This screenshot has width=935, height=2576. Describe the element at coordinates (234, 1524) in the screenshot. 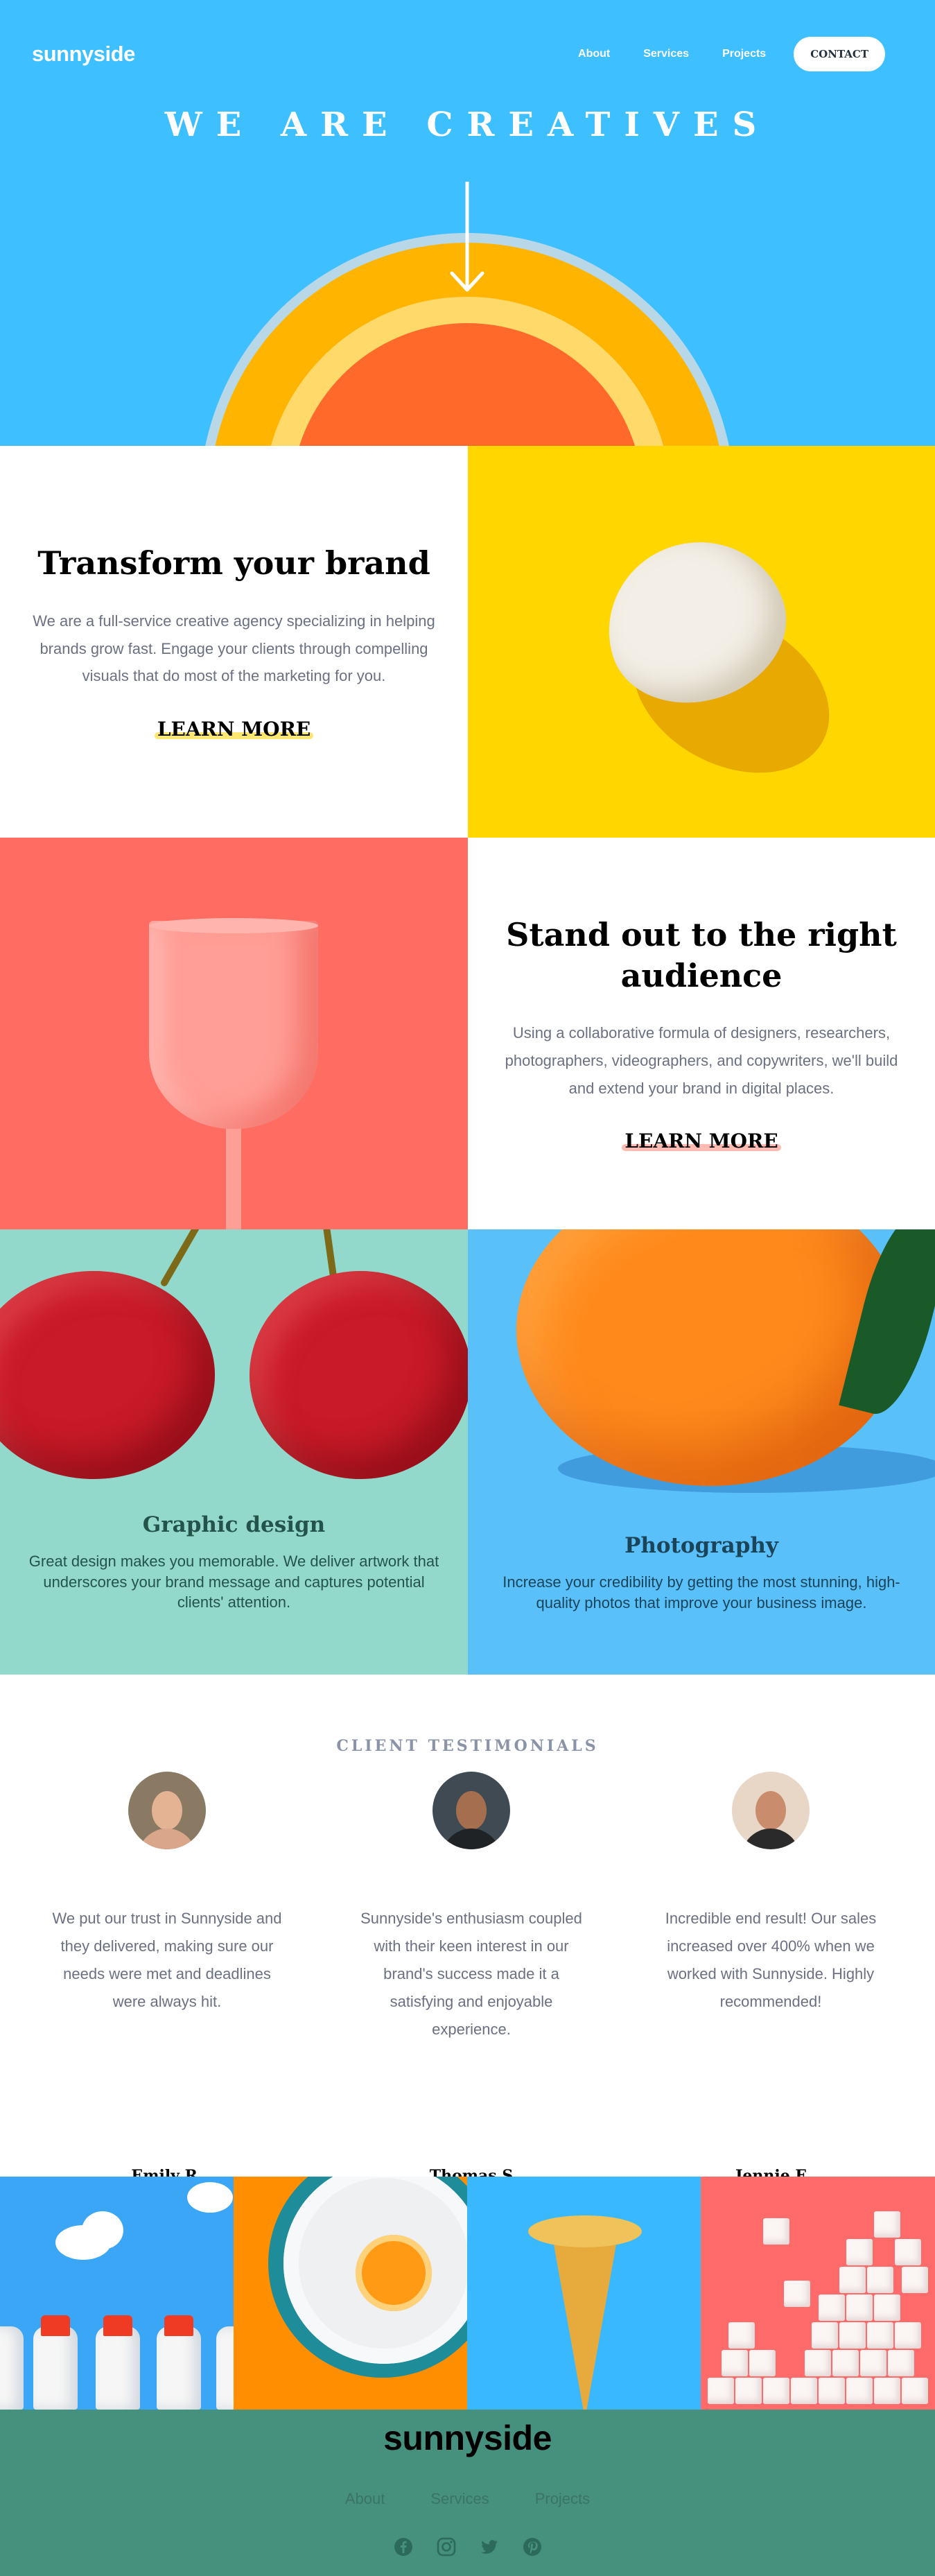

I see `service-title: Graphic design` at that location.